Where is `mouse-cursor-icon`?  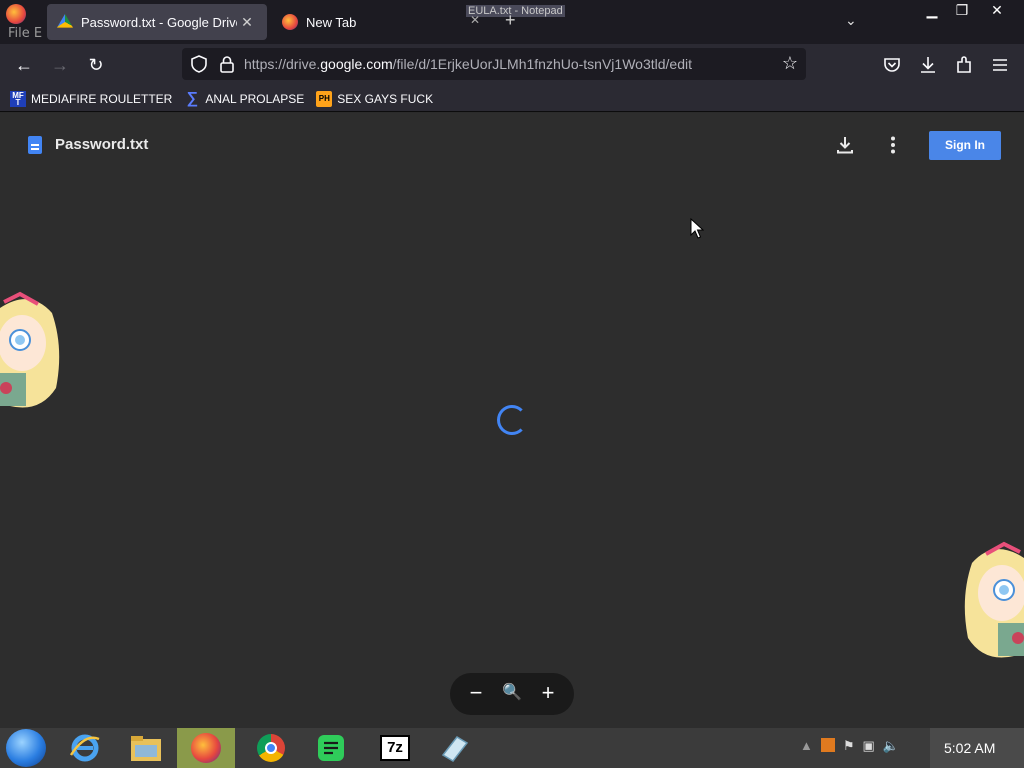
mouse-cursor-icon is located at coordinates (697, 228).